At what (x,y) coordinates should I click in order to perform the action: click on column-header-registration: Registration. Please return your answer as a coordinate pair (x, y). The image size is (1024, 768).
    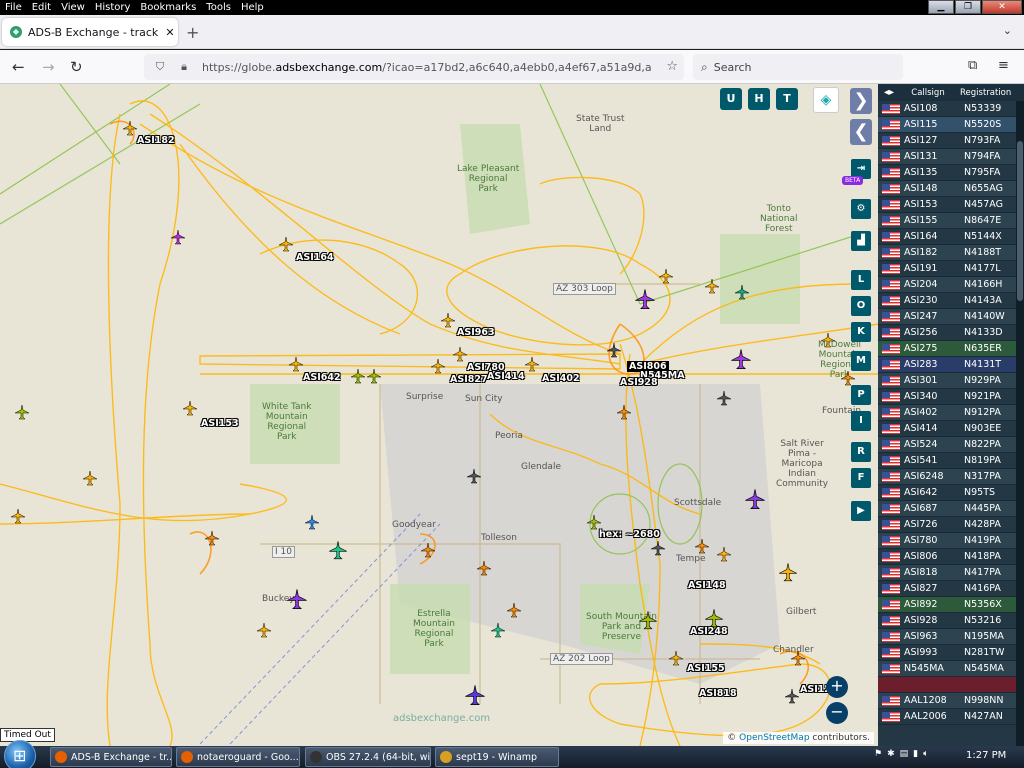
    Looking at the image, I should click on (990, 93).